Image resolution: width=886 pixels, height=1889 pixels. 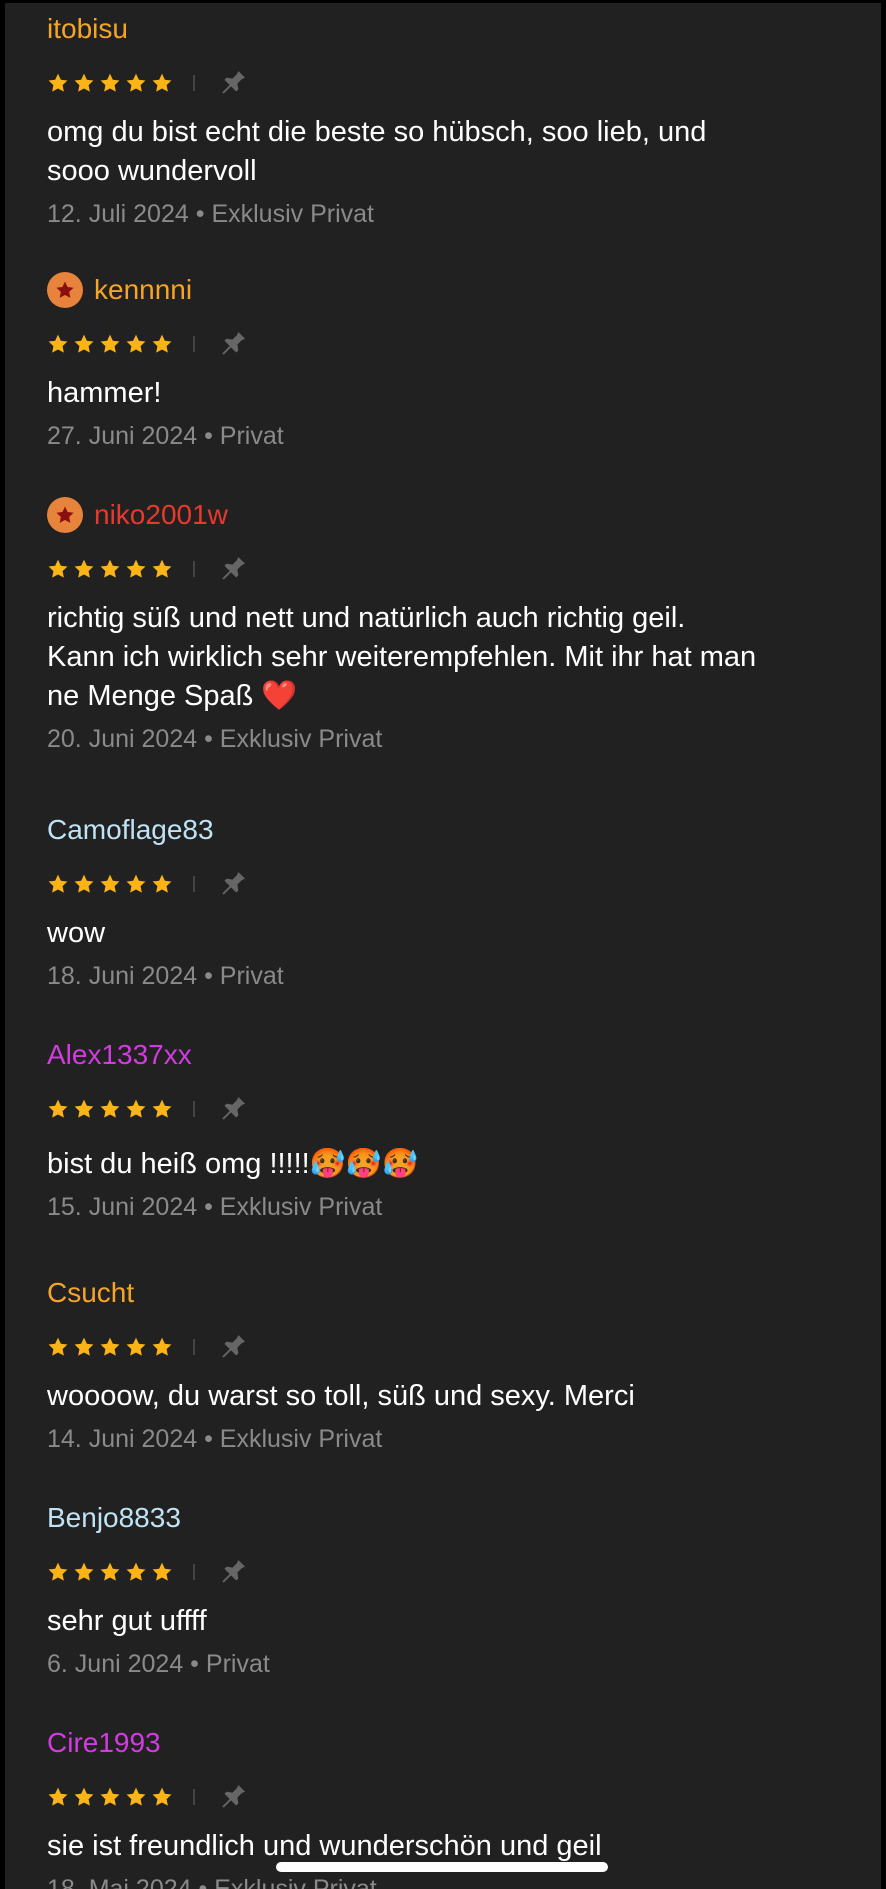 I want to click on review-date: 6. Juni 2024, so click(x=115, y=1664).